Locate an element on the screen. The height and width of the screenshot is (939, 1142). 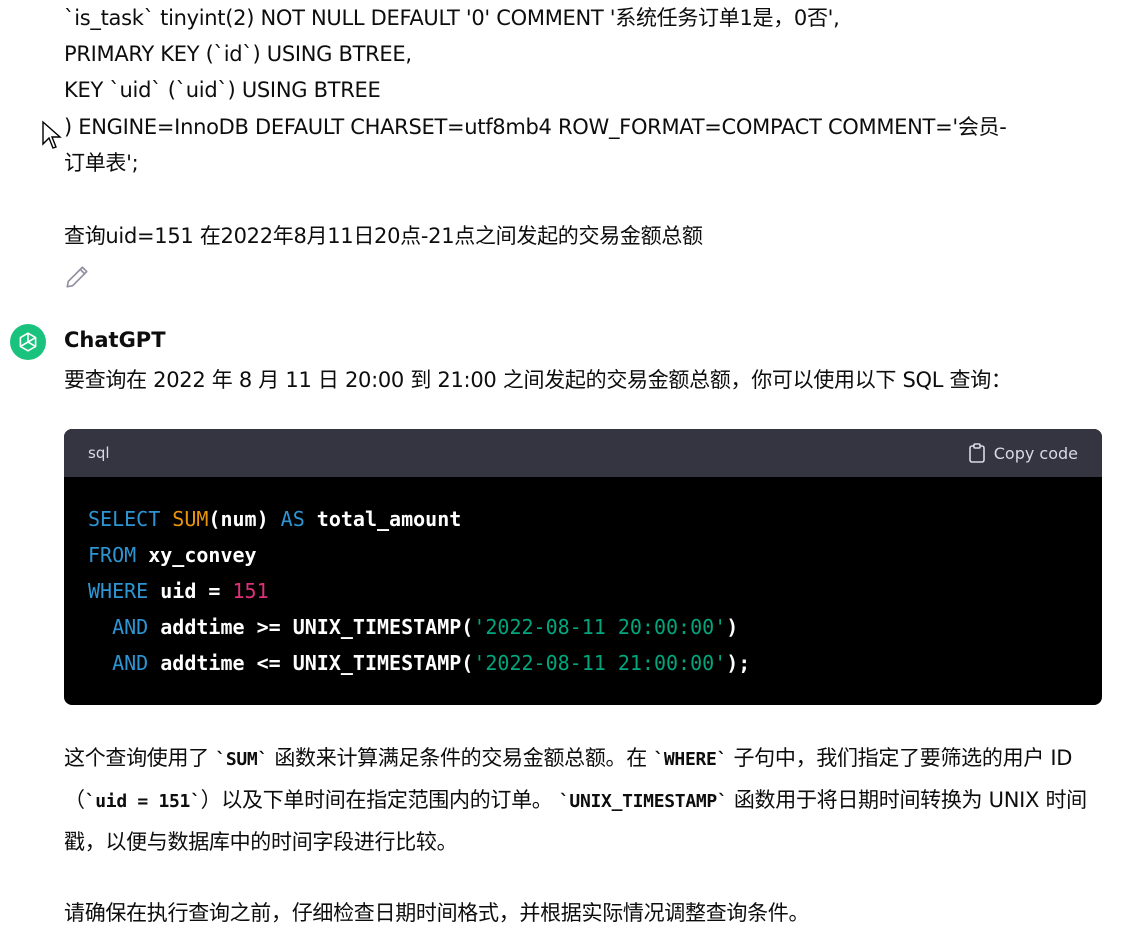
inline-code: `UNIX_TIMESTAMP` is located at coordinates (643, 801).